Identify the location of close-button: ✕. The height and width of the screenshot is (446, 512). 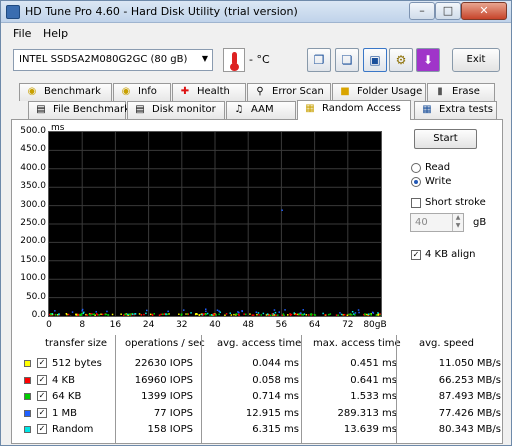
(484, 11).